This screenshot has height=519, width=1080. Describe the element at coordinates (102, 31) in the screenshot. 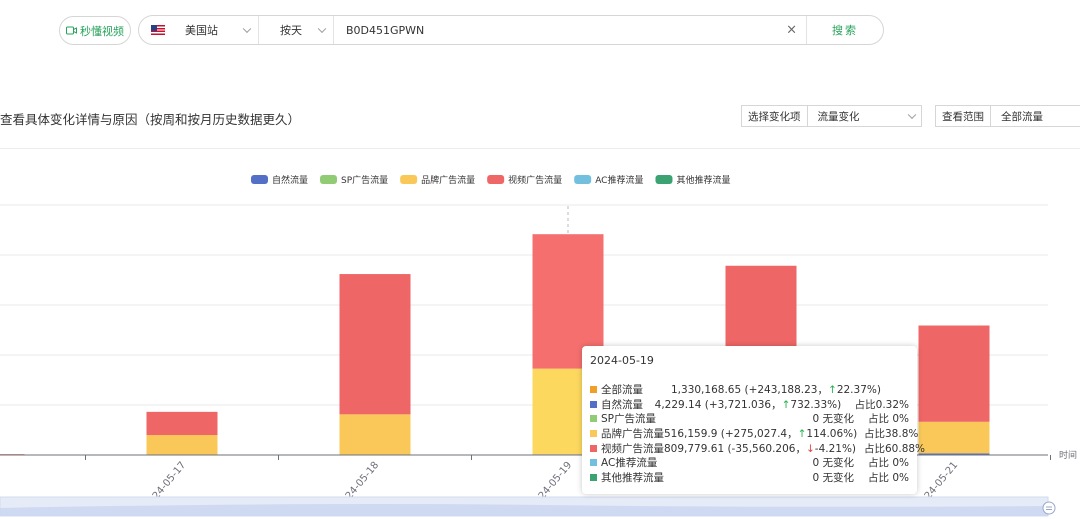

I see `video-guide-label: 秒懂视频` at that location.